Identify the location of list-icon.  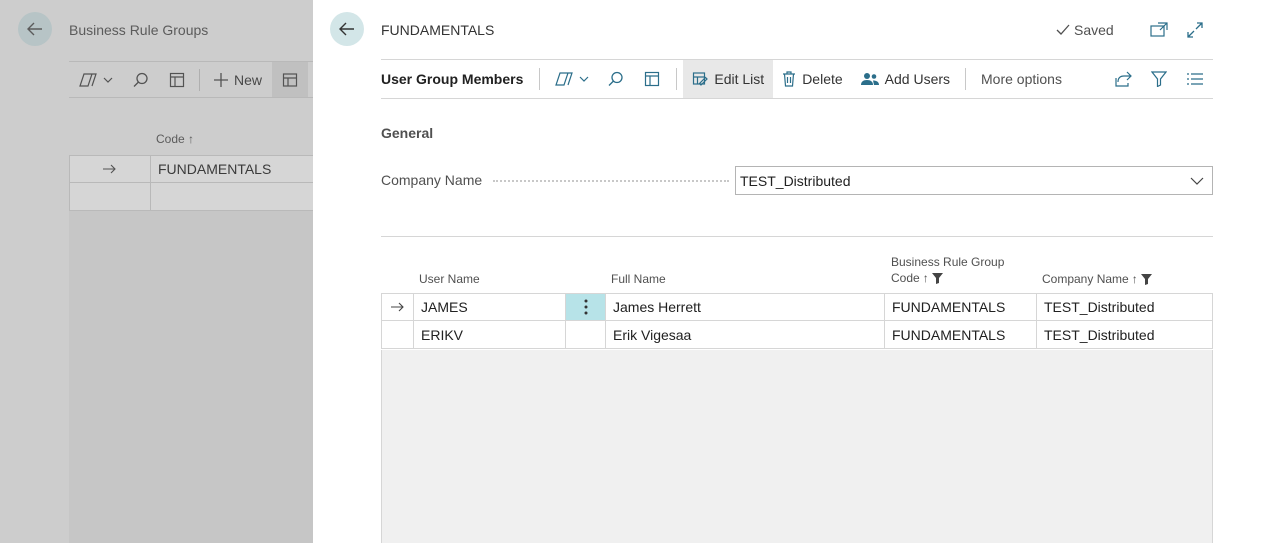
(1195, 79).